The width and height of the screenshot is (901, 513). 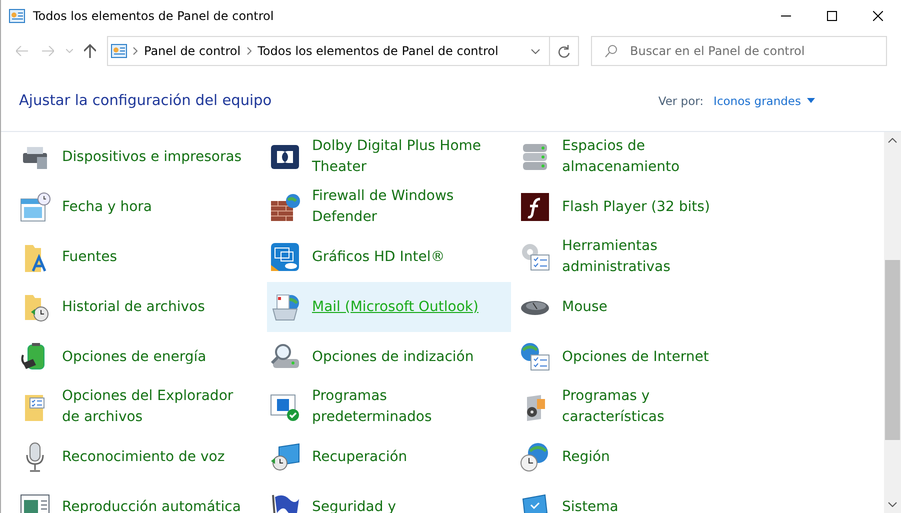 What do you see at coordinates (639, 457) in the screenshot?
I see `control-panel-item: Región` at bounding box center [639, 457].